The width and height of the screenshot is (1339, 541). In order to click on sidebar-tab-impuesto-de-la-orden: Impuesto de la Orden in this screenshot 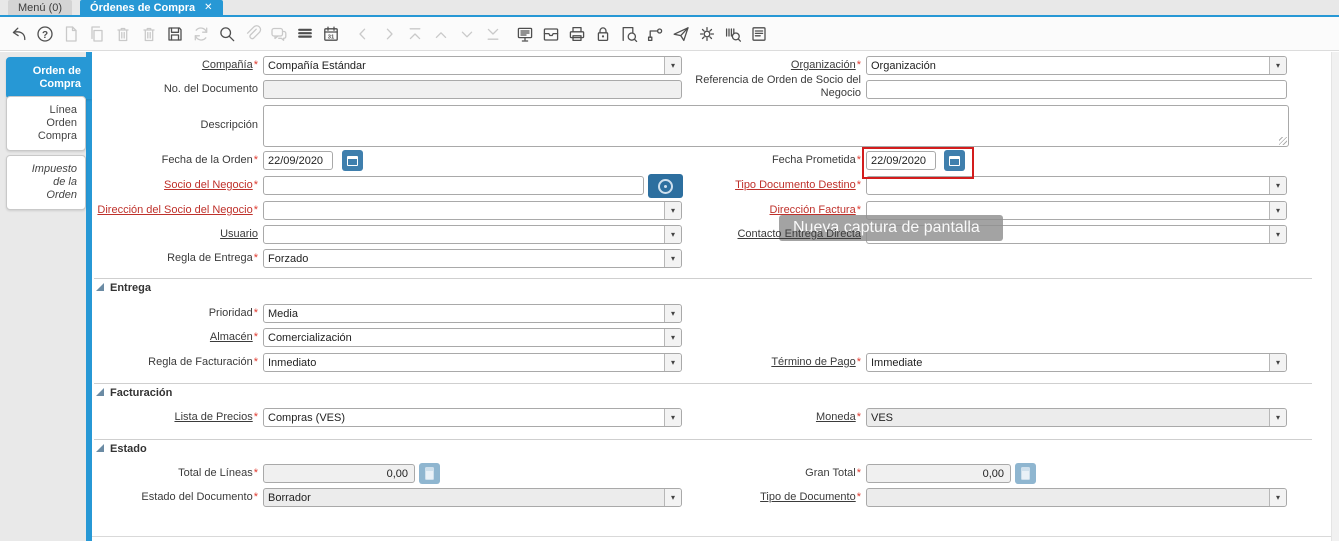, I will do `click(46, 182)`.